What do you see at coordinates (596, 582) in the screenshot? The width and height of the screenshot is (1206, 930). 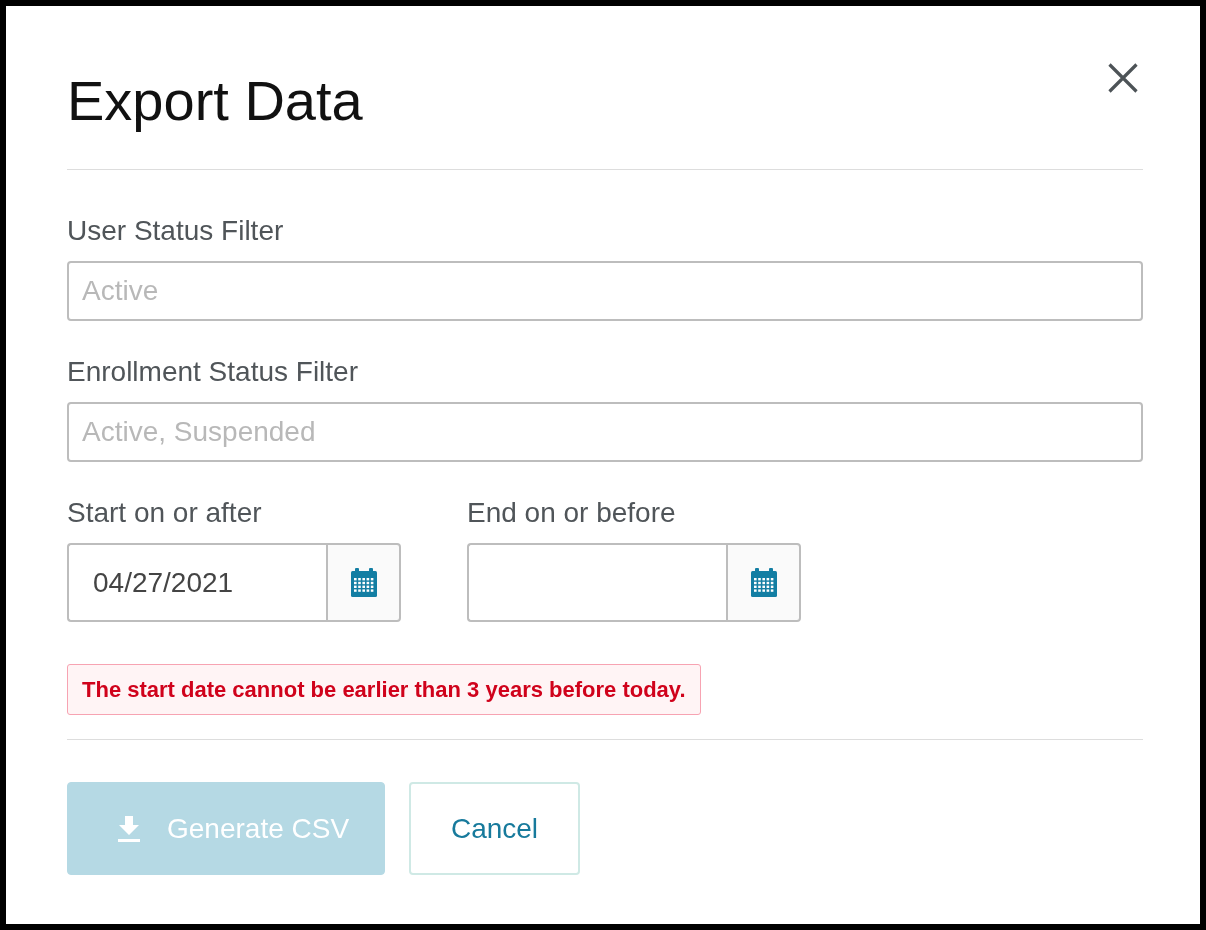 I see `date-input` at bounding box center [596, 582].